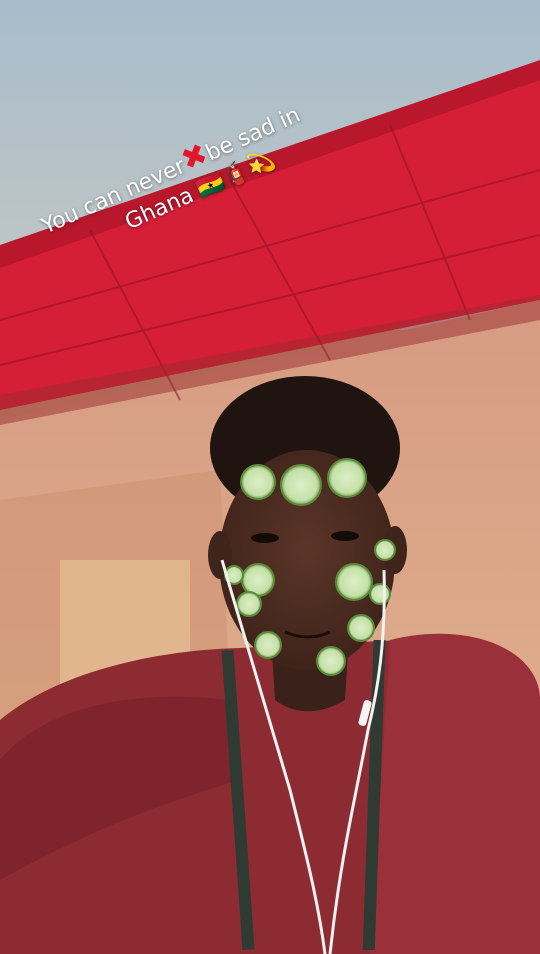 This screenshot has width=540, height=954. Describe the element at coordinates (265, 538) in the screenshot. I see `left-eye` at that location.